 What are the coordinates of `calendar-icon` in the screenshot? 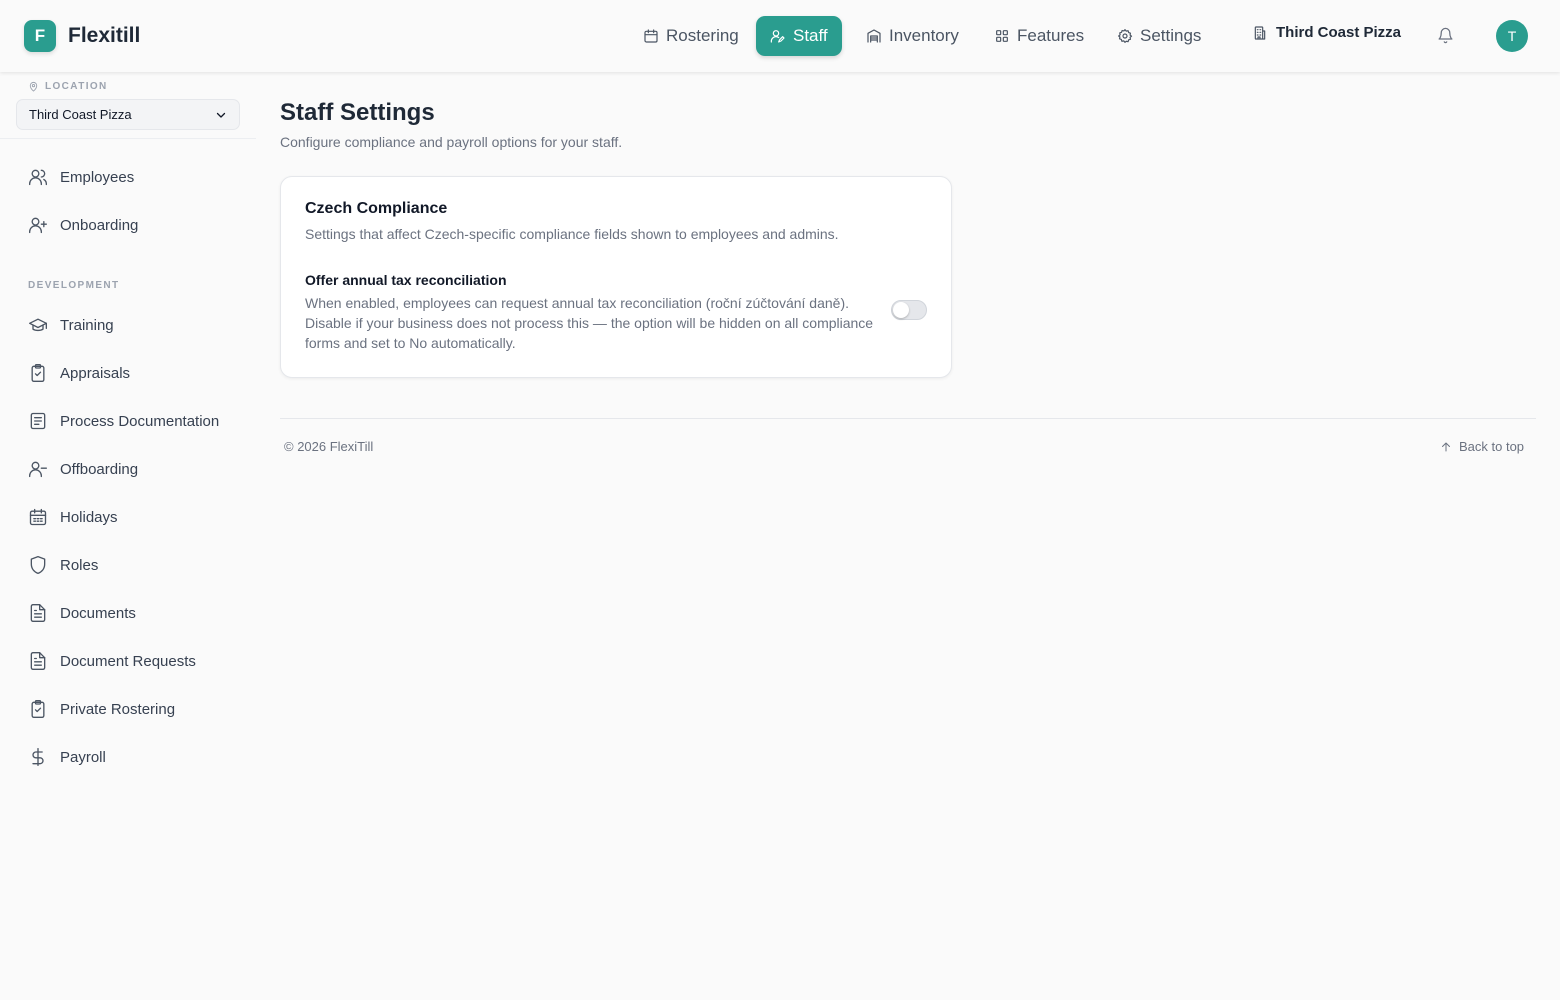 It's located at (651, 36).